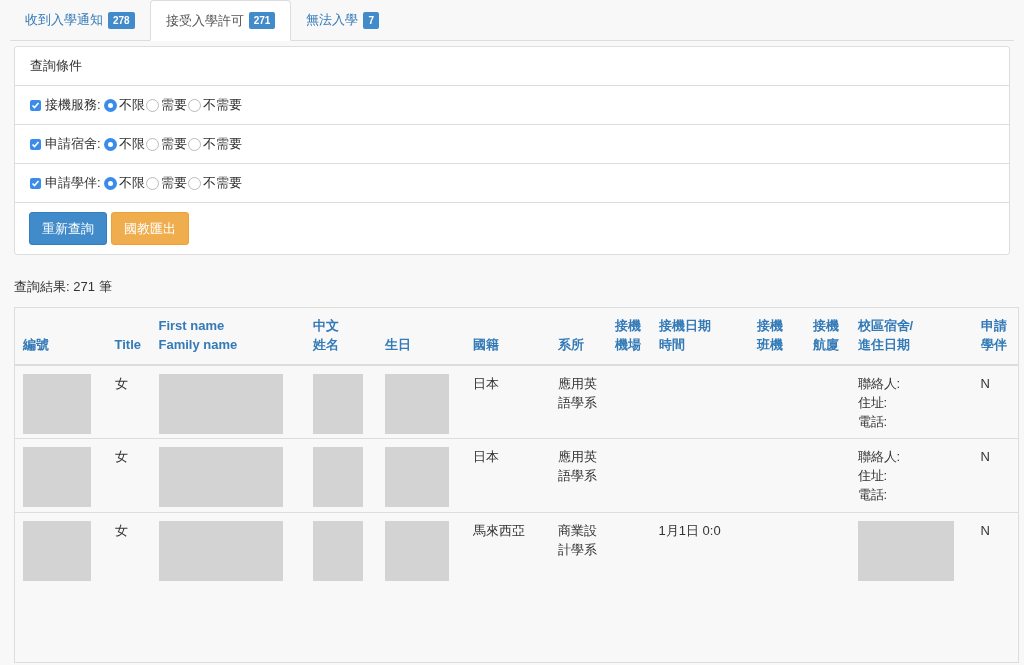 This screenshot has width=1024, height=665. Describe the element at coordinates (577, 540) in the screenshot. I see `table-cell-text: 商業設 計學系` at that location.